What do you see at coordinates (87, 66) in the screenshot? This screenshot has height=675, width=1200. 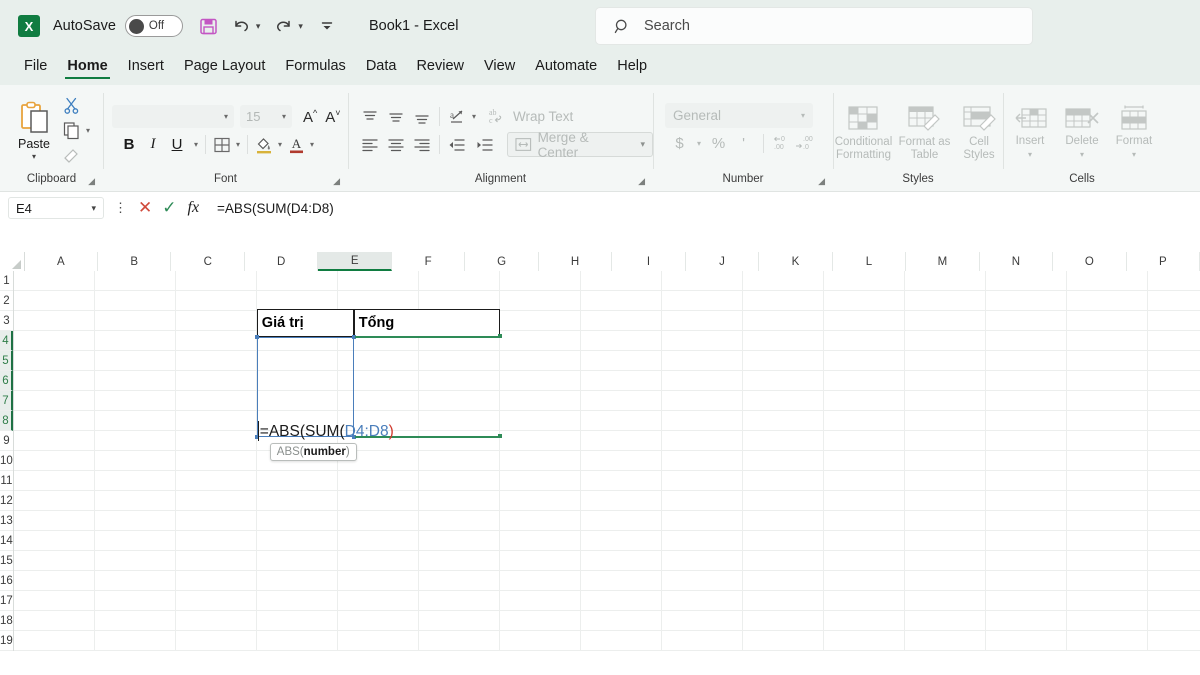 I see `tab-home: Home` at bounding box center [87, 66].